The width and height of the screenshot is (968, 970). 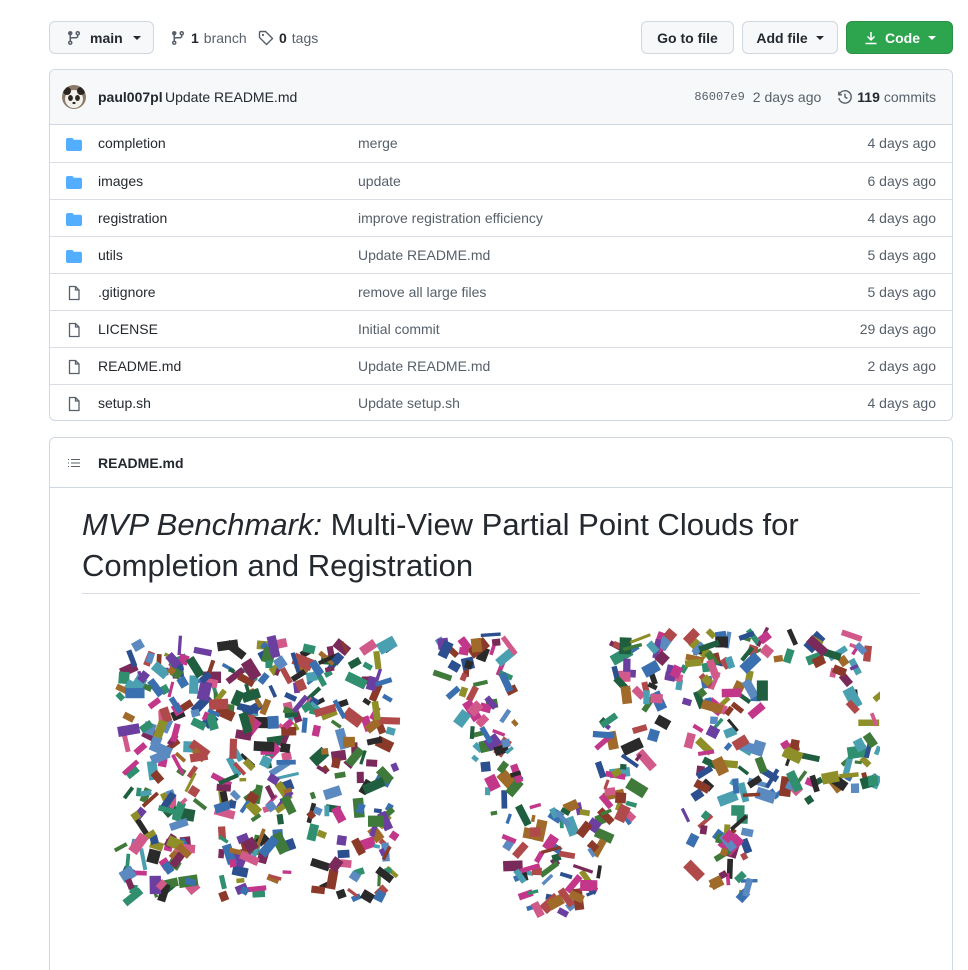 I want to click on file-row: README.md Update README.md 2 days ago, so click(x=501, y=365).